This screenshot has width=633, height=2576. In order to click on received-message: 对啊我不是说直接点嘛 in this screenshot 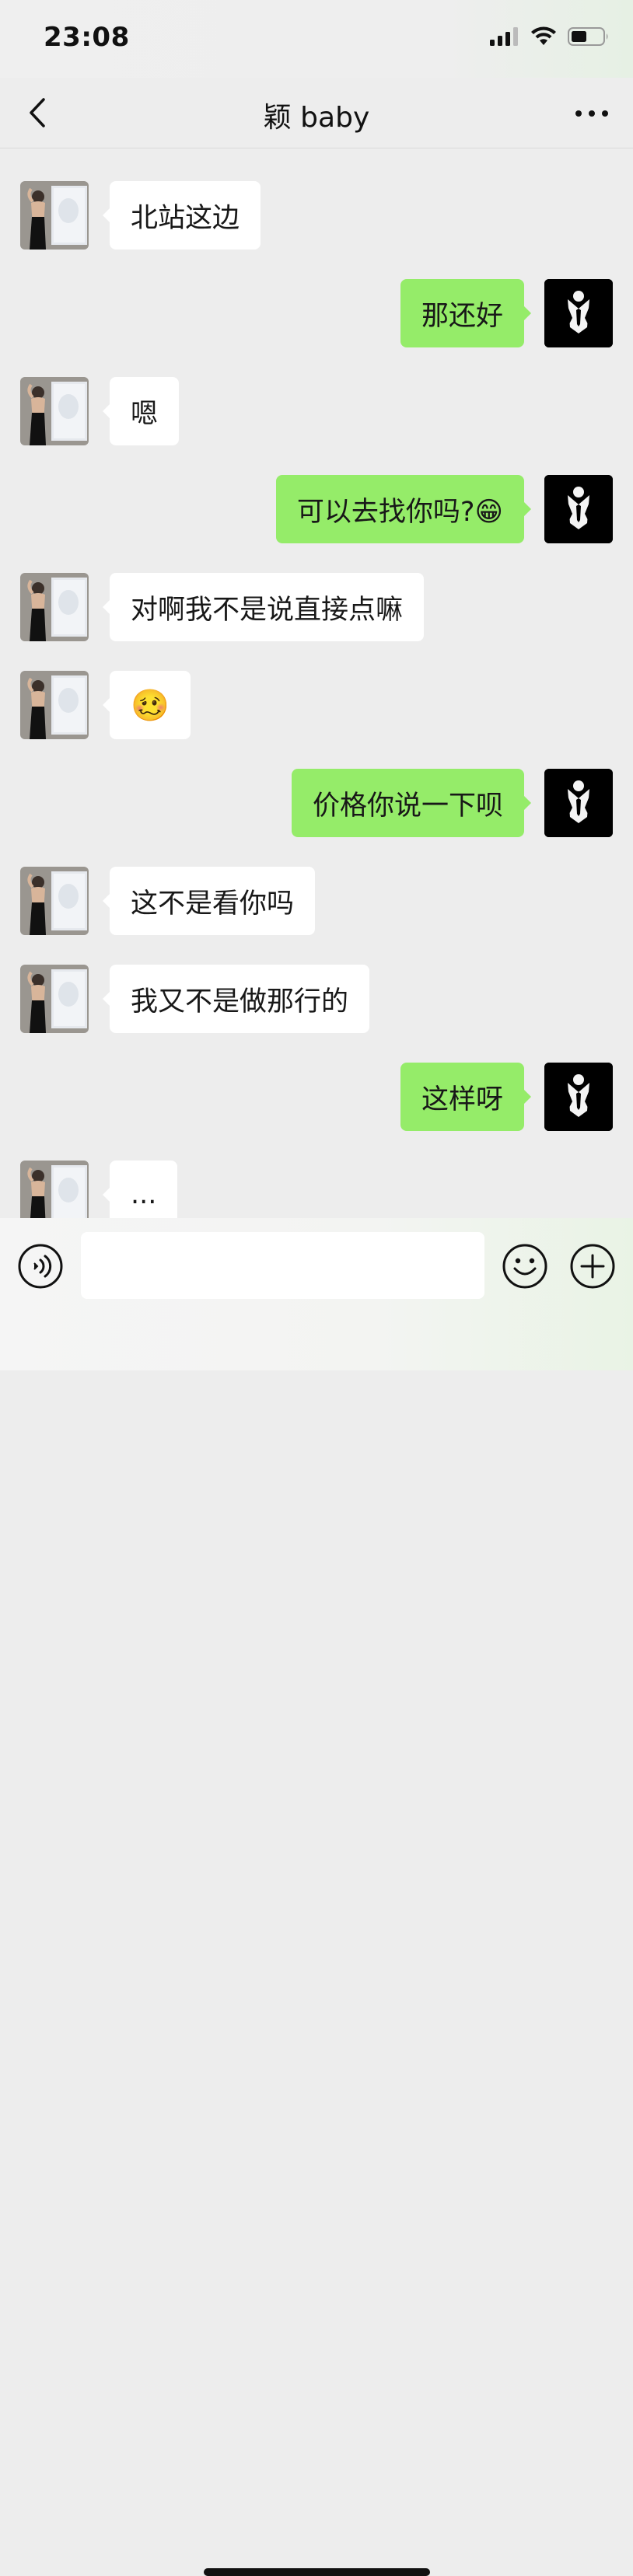, I will do `click(317, 607)`.